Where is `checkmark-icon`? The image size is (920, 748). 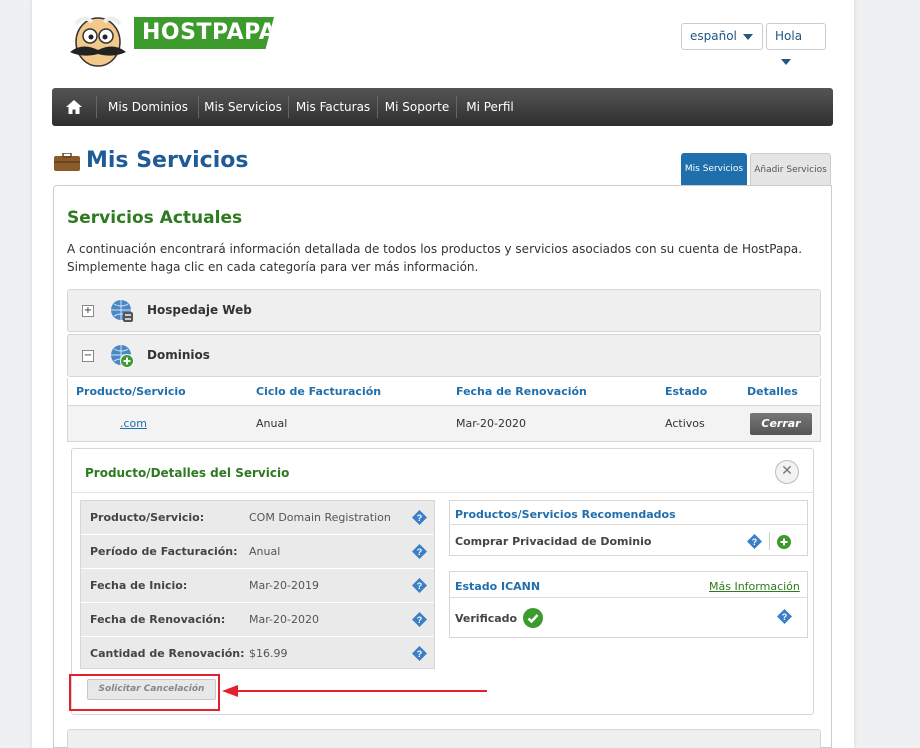
checkmark-icon is located at coordinates (533, 618).